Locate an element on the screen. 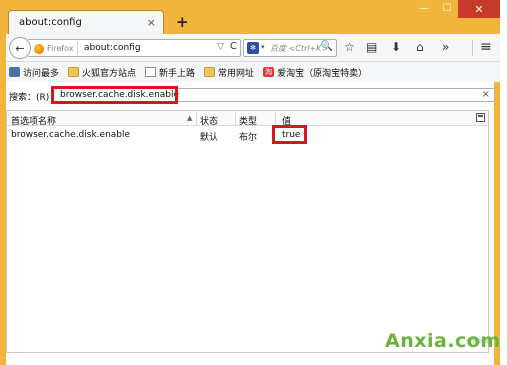 This screenshot has height=365, width=507. close-icon: ✕ is located at coordinates (479, 9).